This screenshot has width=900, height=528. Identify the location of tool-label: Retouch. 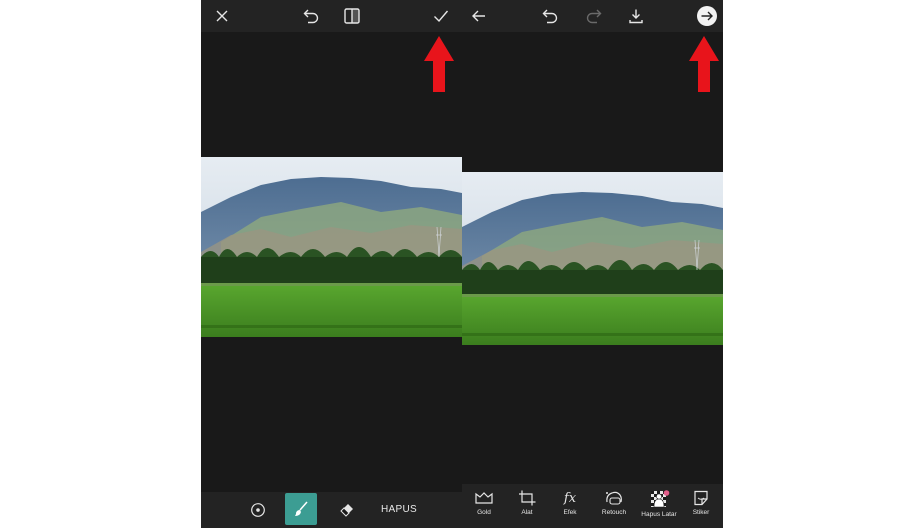
(614, 512).